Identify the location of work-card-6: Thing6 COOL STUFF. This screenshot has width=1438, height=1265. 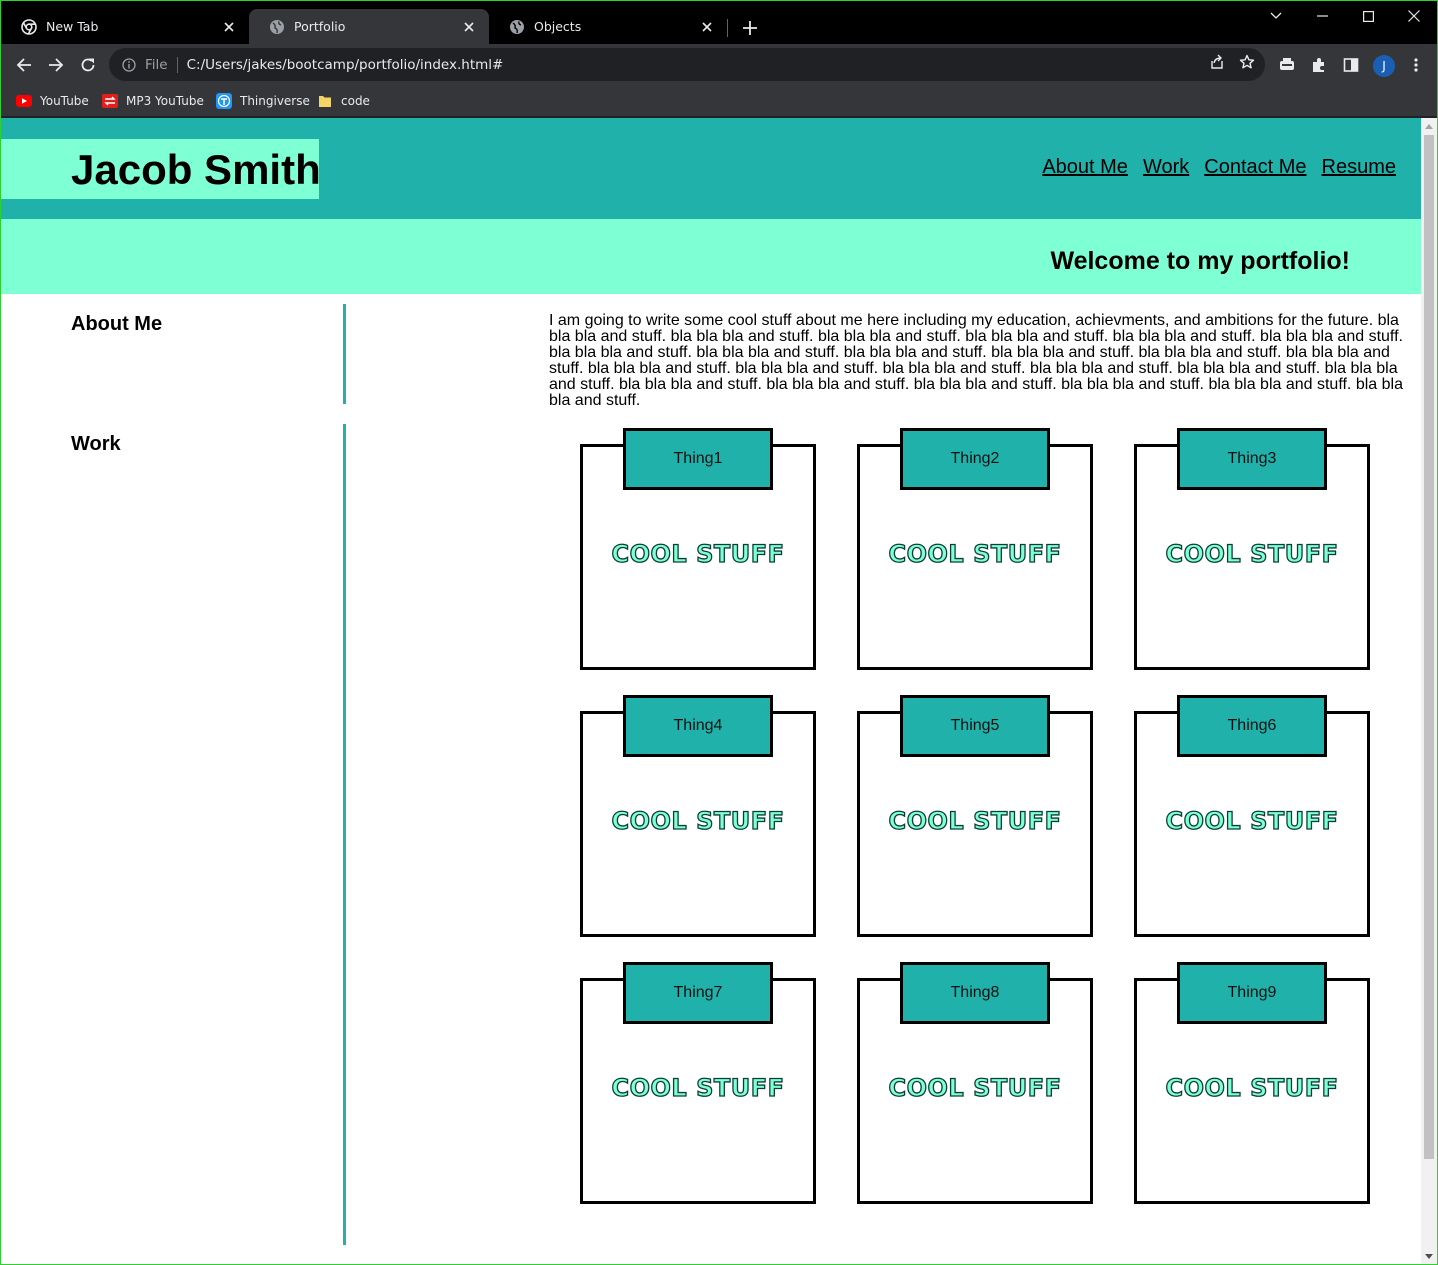
(1252, 816).